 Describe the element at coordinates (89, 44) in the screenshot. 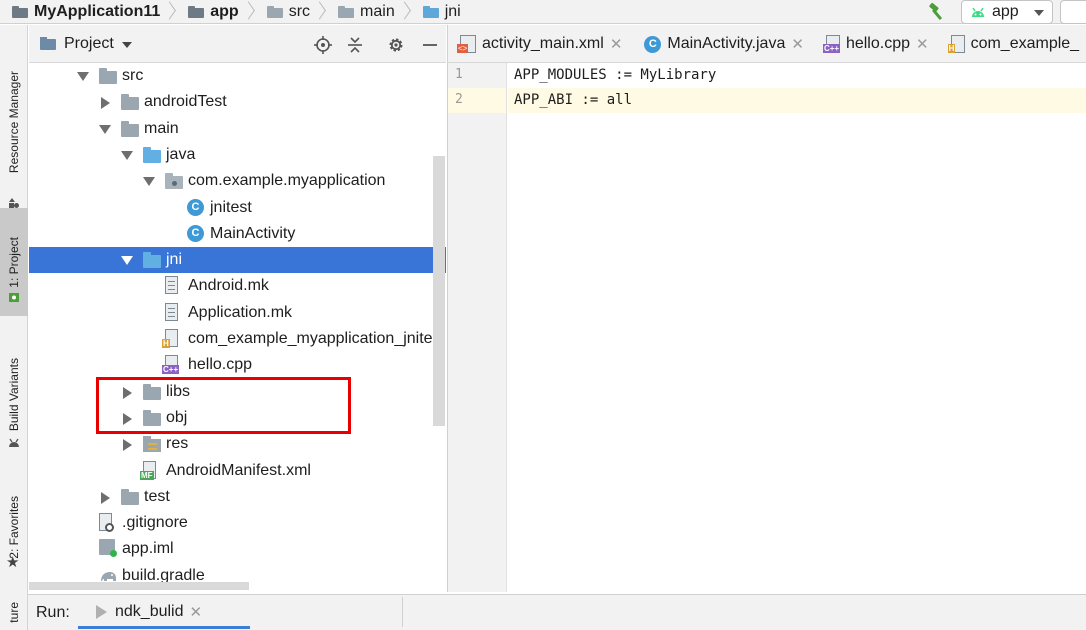

I see `project-view-title: Project` at that location.